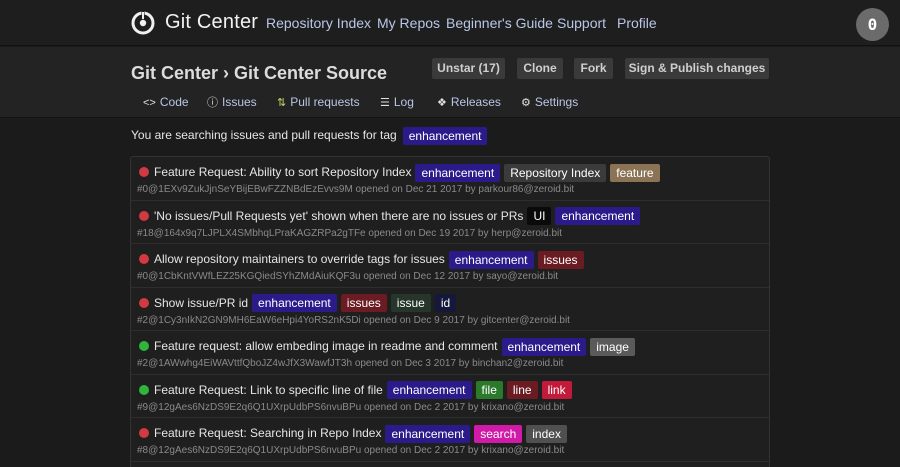 Image resolution: width=900 pixels, height=467 pixels. Describe the element at coordinates (445, 136) in the screenshot. I see `search-tag-badge: enhancement` at that location.